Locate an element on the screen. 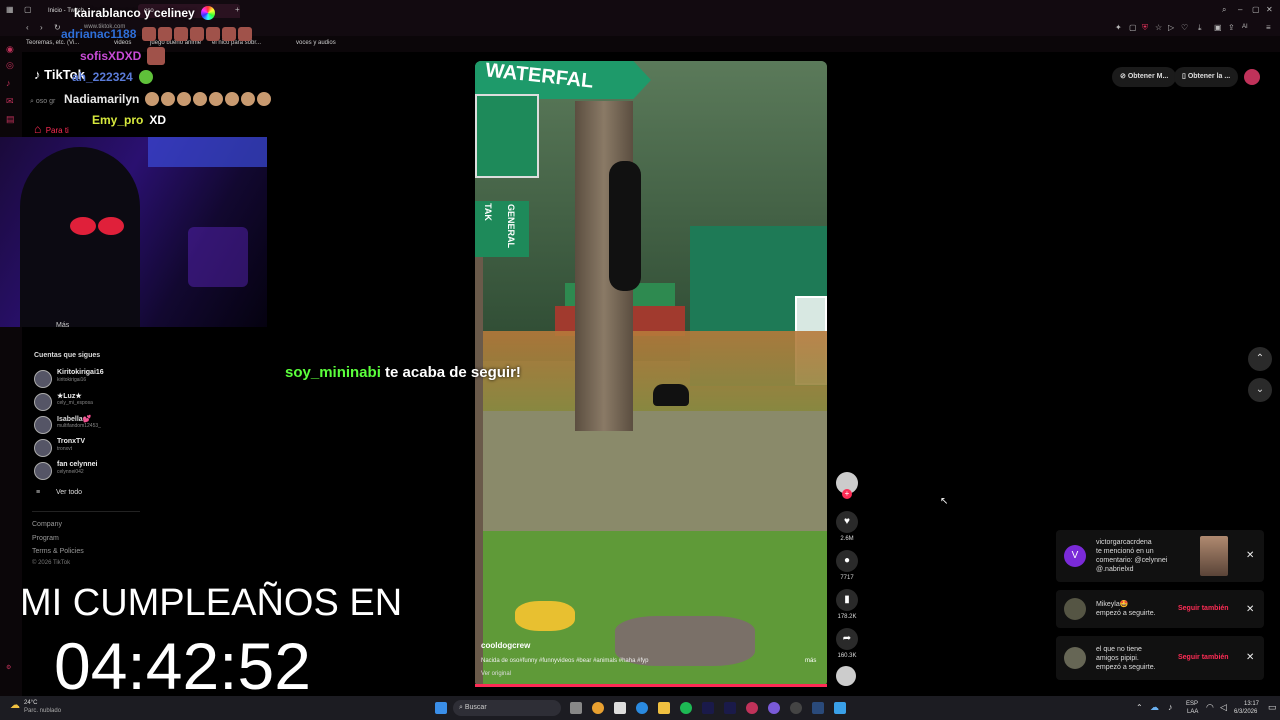  language-variant: LAA is located at coordinates (1192, 712).